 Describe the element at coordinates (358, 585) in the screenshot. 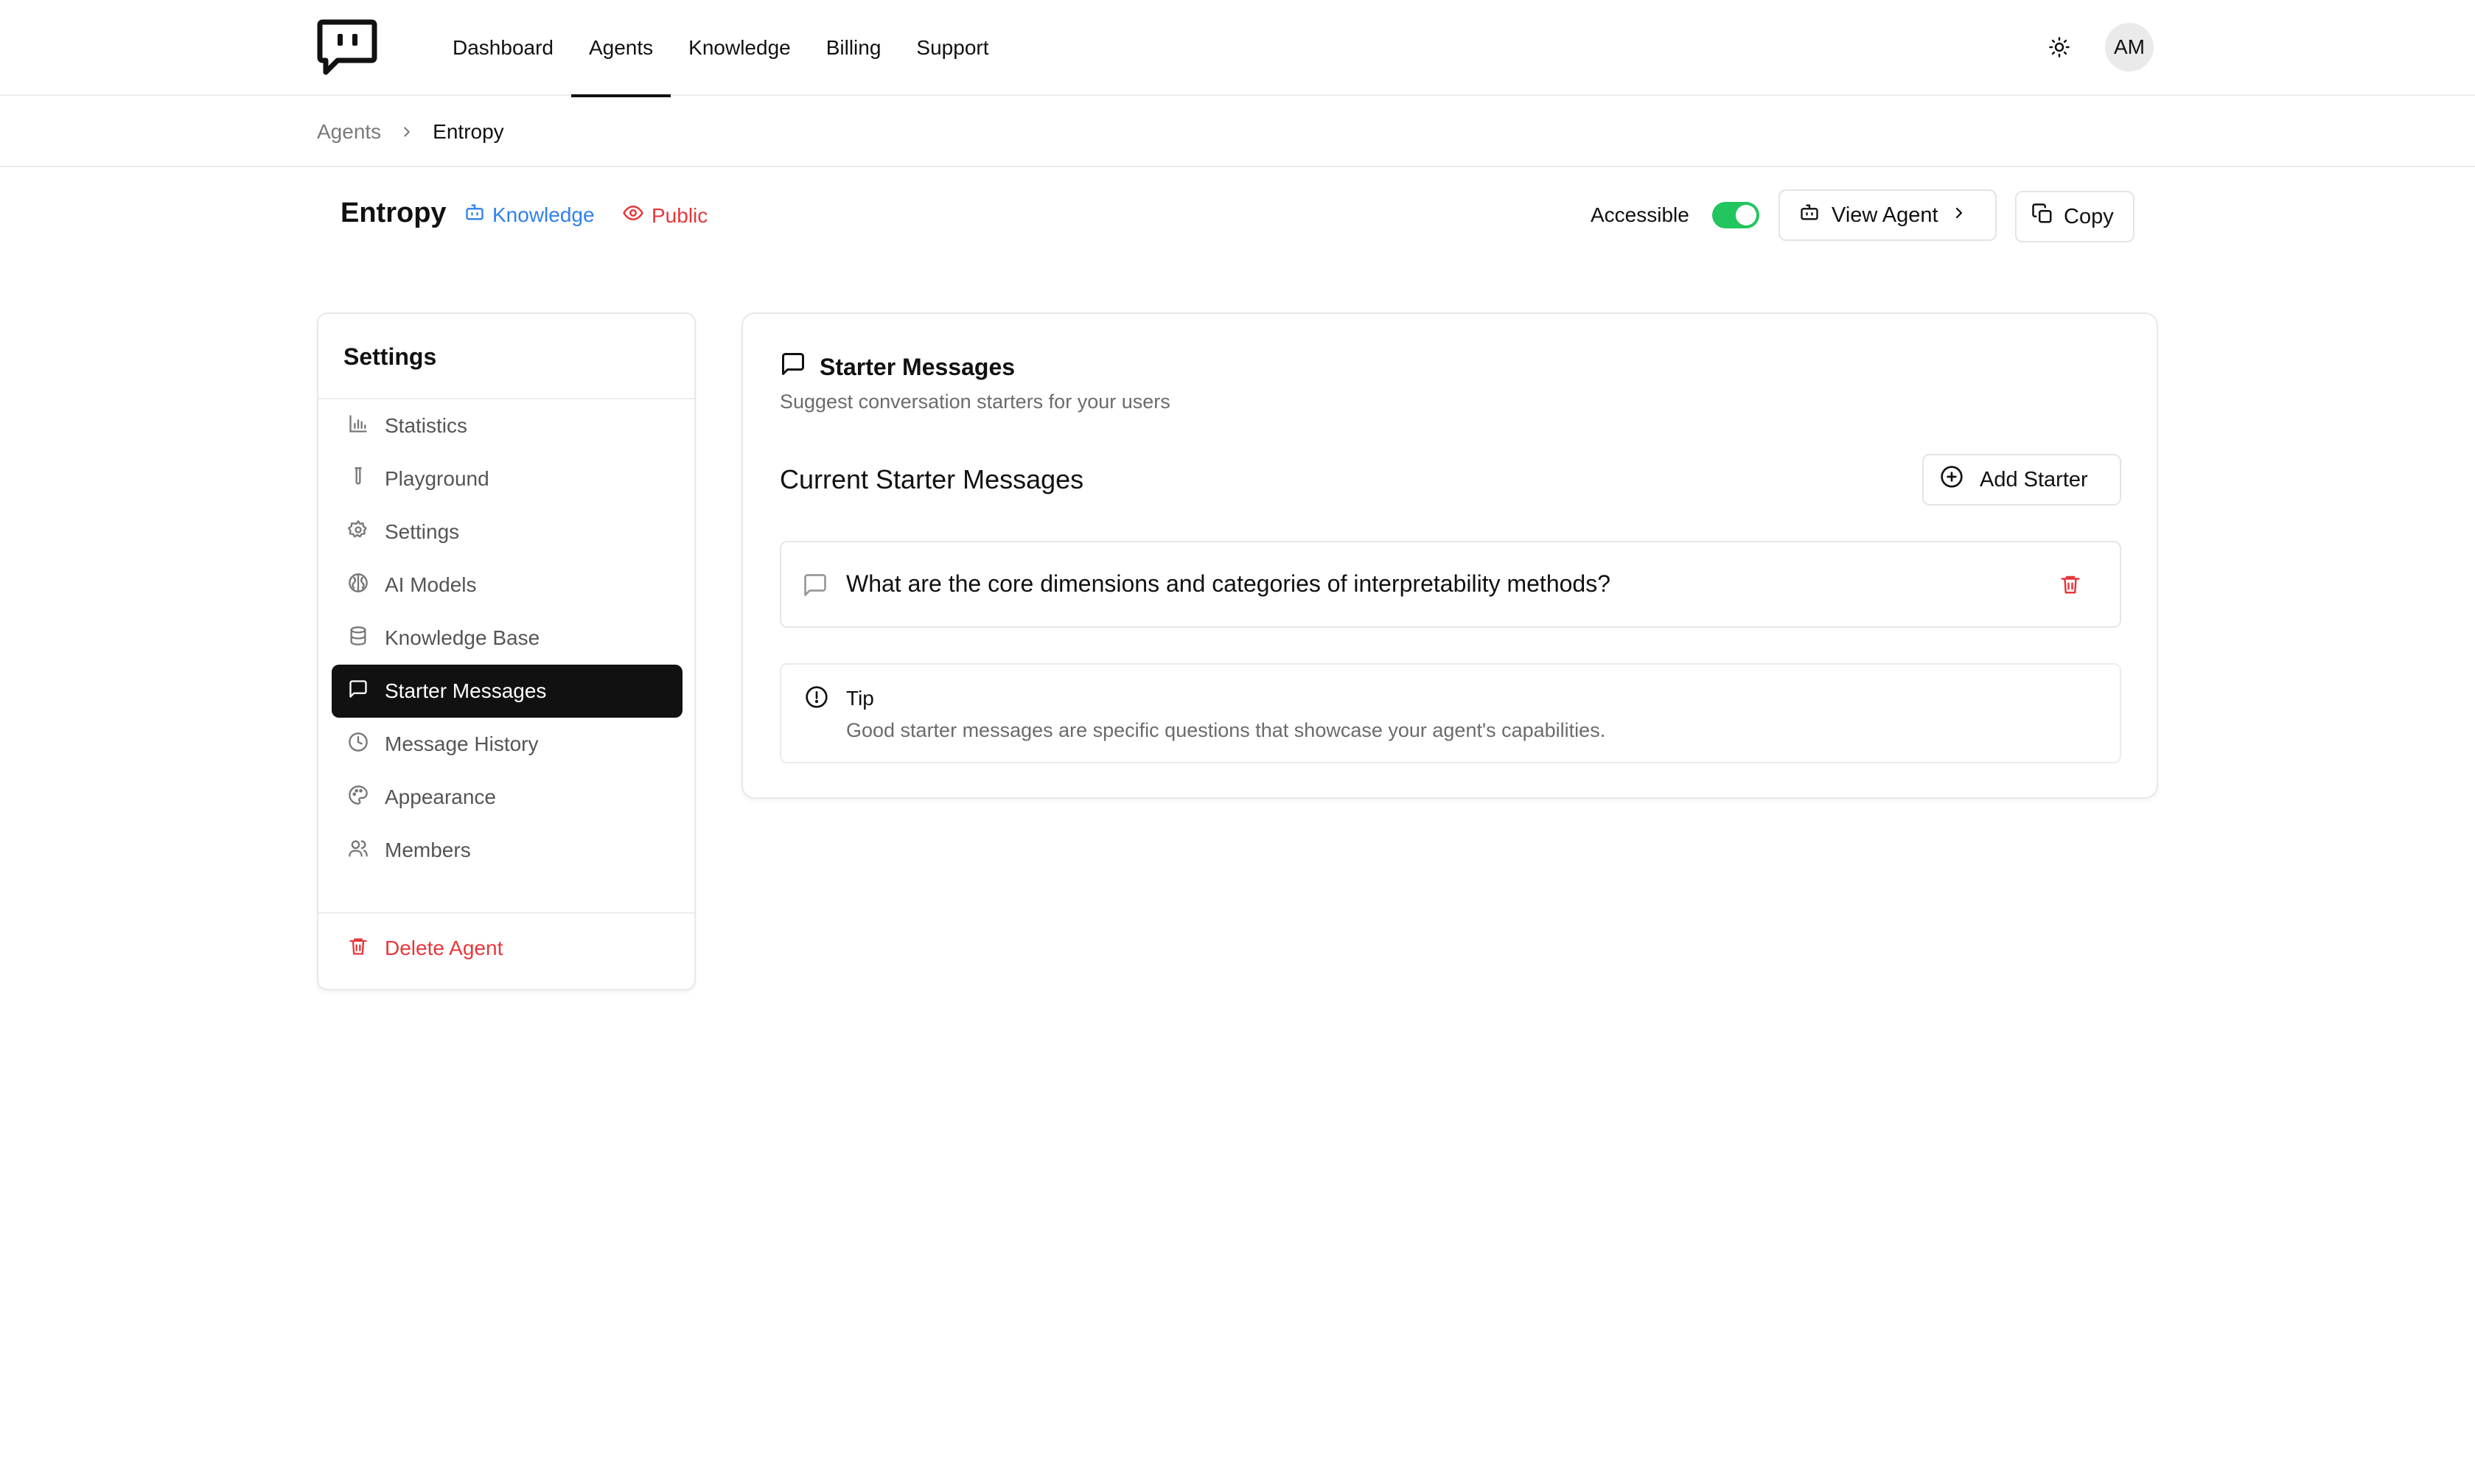

I see `brain-icon` at that location.